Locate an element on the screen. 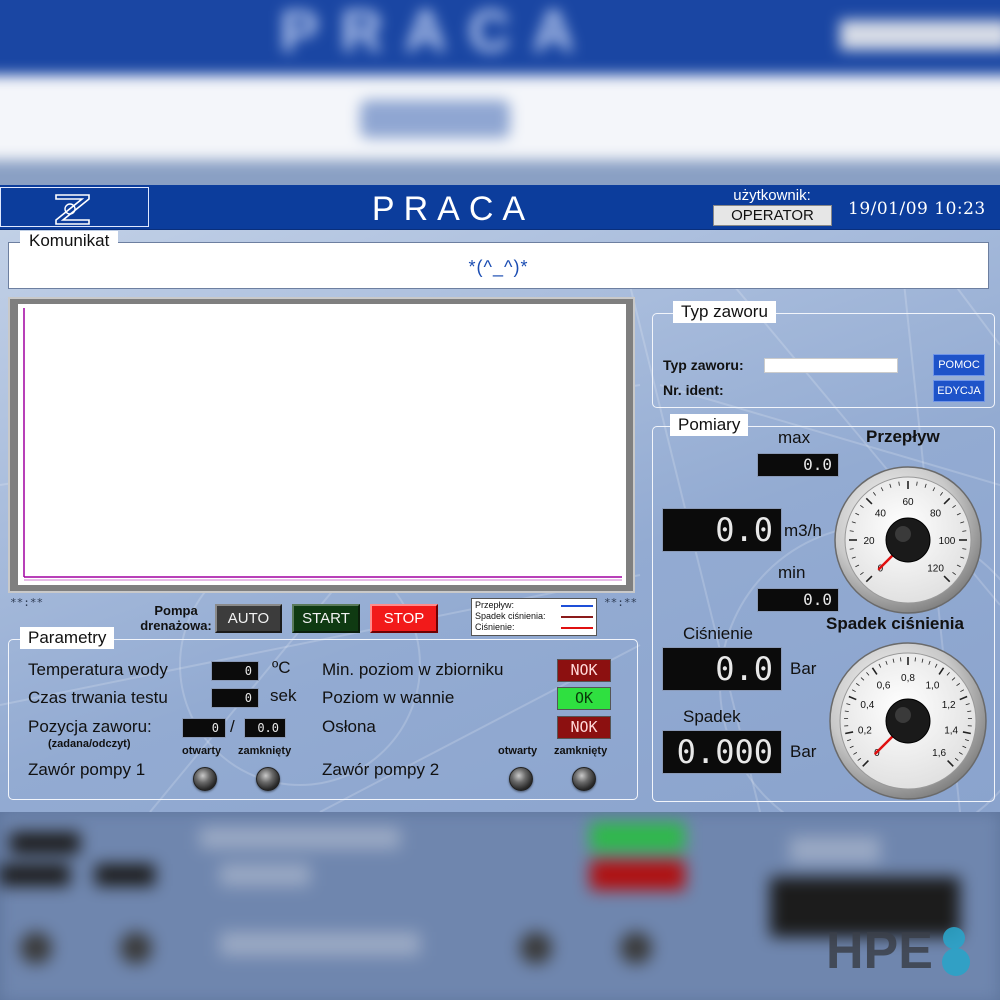 This screenshot has height=1000, width=1000. pump-stop-button: STOP is located at coordinates (404, 618).